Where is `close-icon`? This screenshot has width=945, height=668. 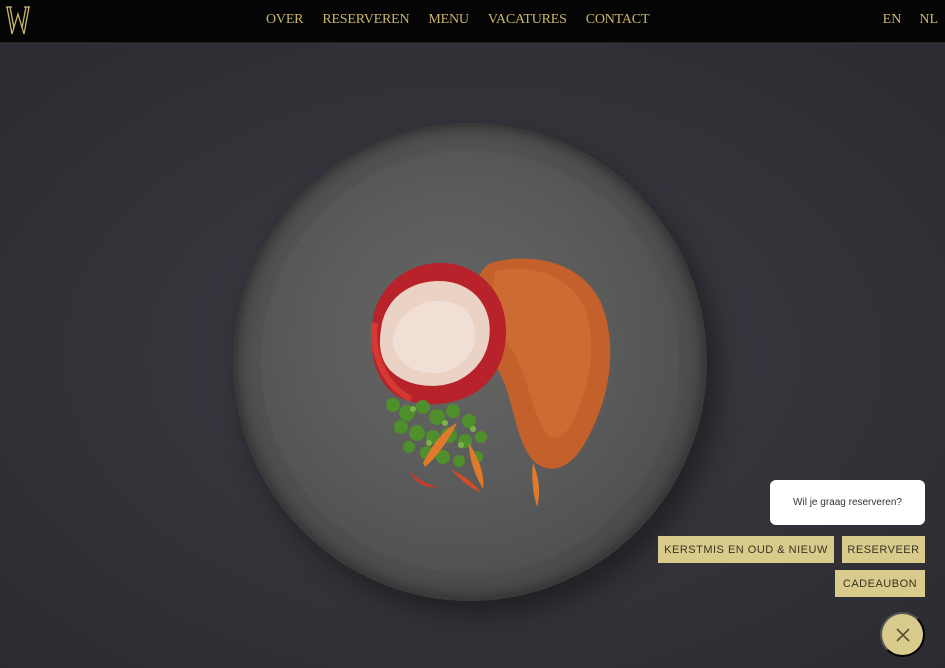
close-icon is located at coordinates (902, 634).